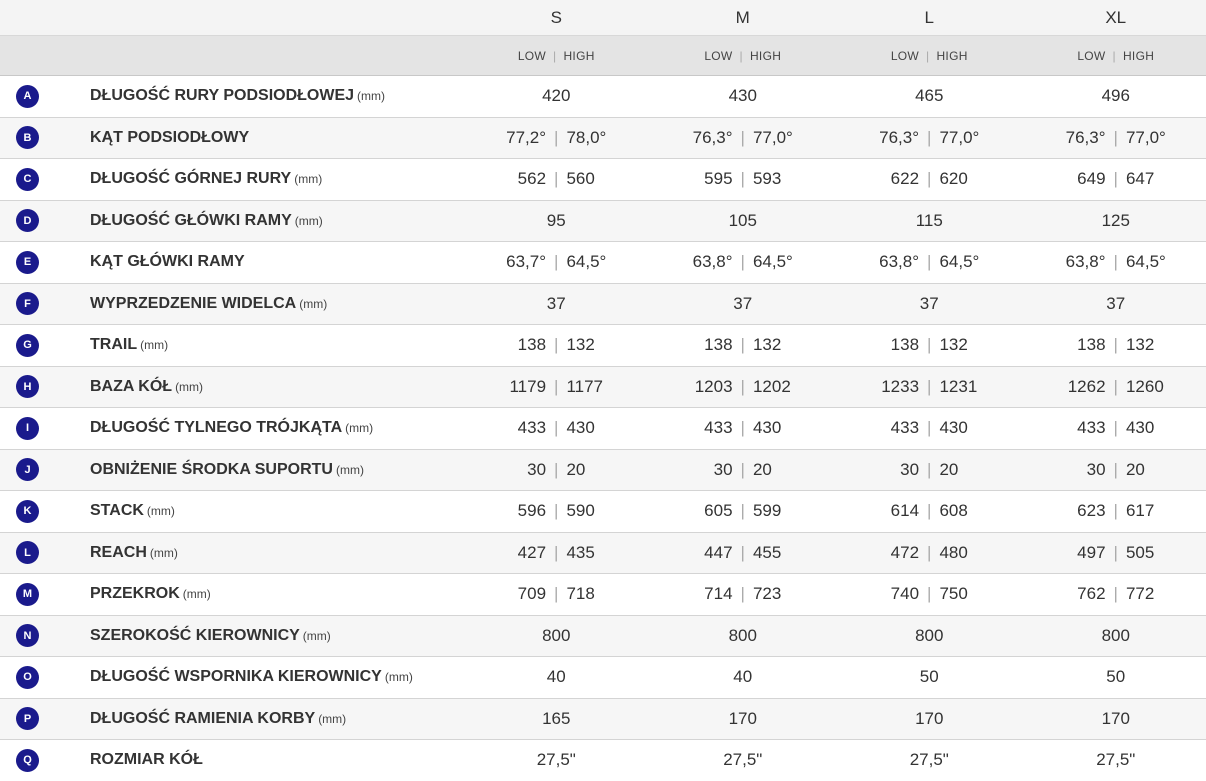 This screenshot has width=1206, height=781. I want to click on size-value: 605 | 599, so click(743, 510).